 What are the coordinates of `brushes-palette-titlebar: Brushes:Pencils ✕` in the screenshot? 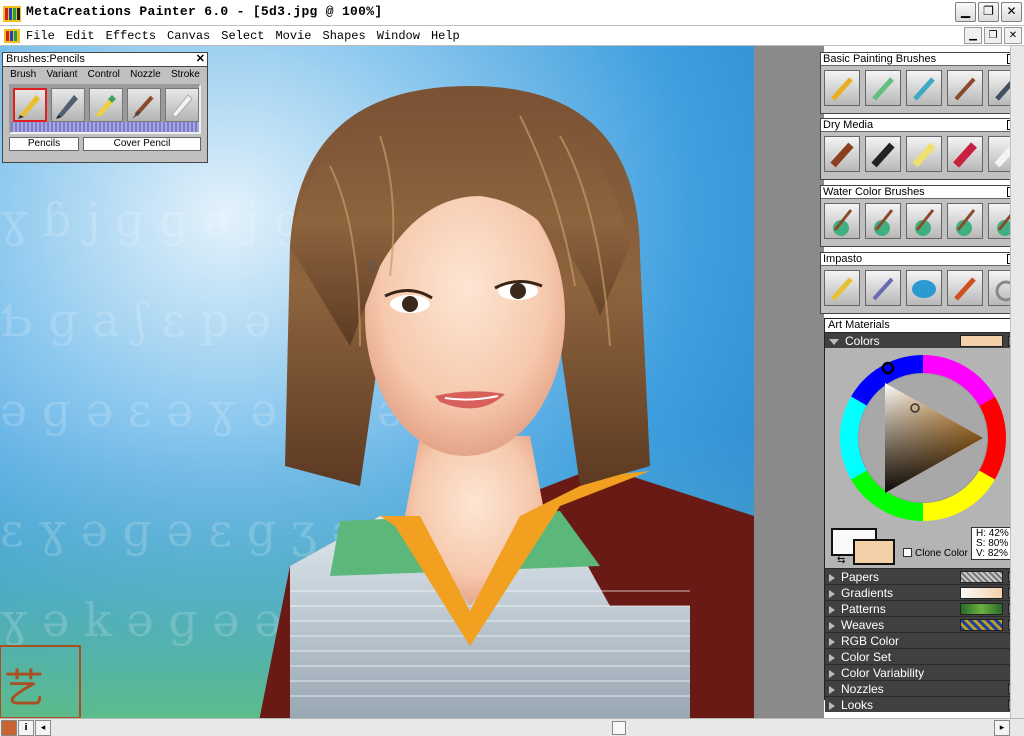 It's located at (105, 60).